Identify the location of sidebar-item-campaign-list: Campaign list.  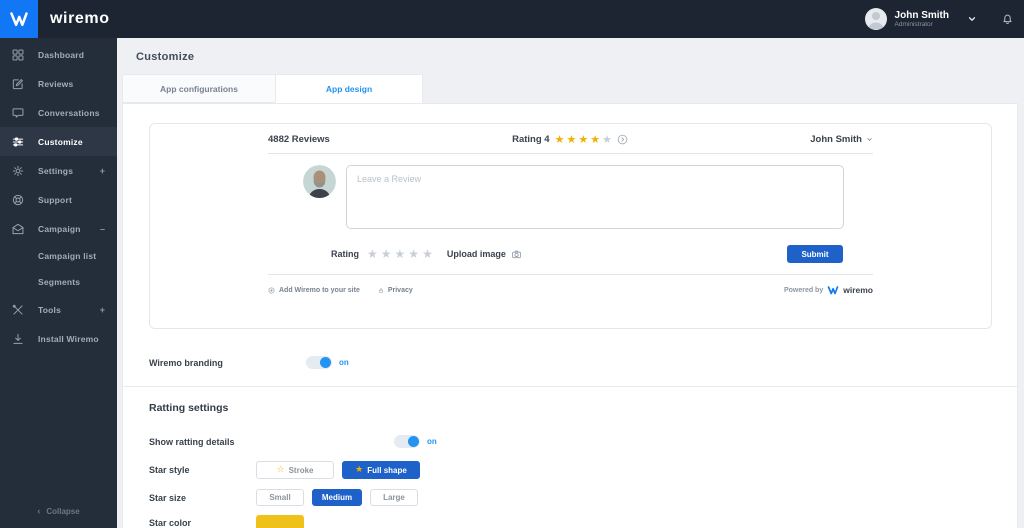
(58, 256).